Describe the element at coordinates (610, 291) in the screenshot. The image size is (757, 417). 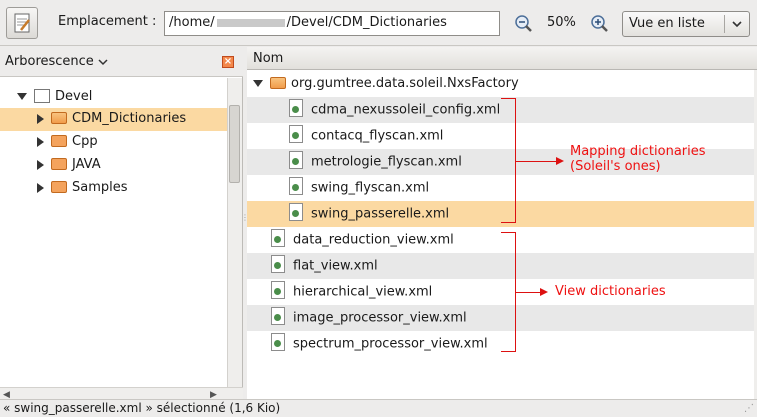
I see `view-annotation: View dictionaries` at that location.